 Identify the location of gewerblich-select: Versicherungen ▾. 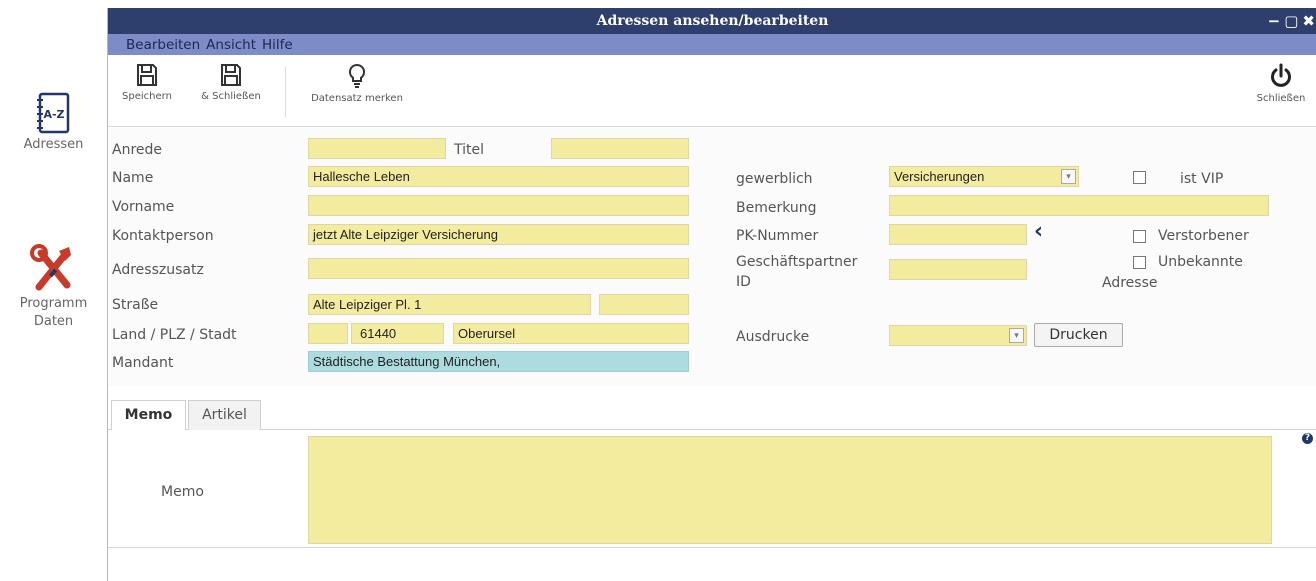
(984, 176).